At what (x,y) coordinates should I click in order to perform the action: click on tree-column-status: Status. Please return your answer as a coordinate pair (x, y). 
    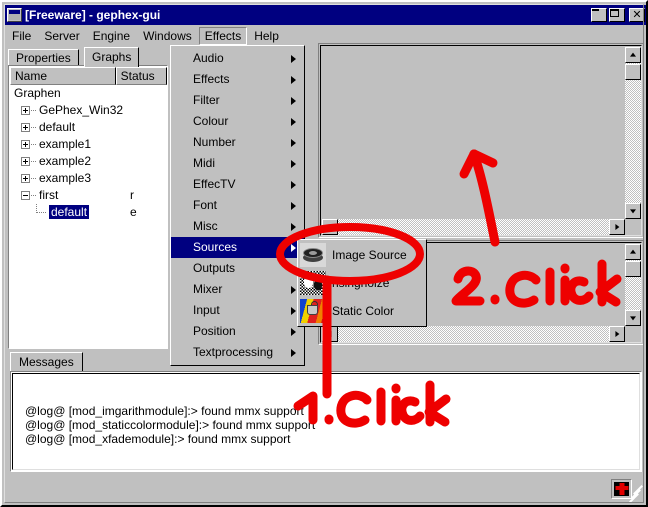
    Looking at the image, I should click on (141, 76).